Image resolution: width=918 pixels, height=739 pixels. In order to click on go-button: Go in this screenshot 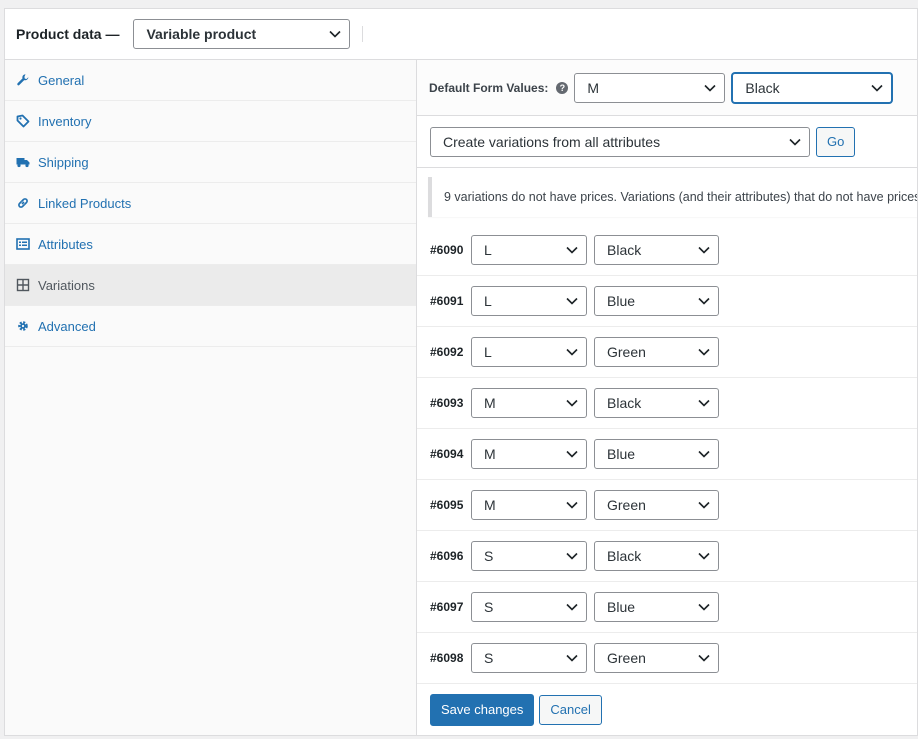, I will do `click(836, 141)`.